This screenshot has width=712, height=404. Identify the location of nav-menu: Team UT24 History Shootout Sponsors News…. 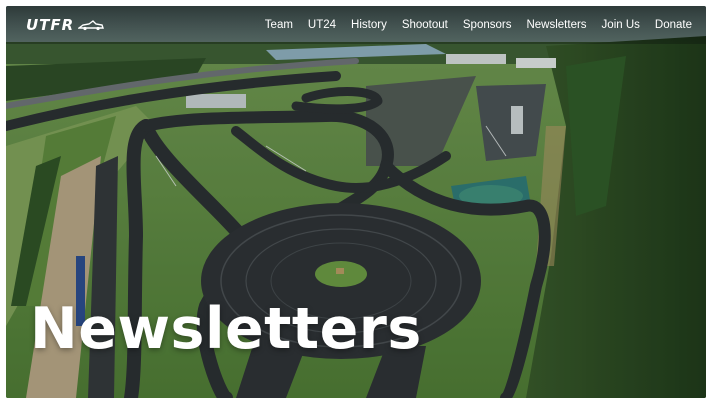
(478, 25).